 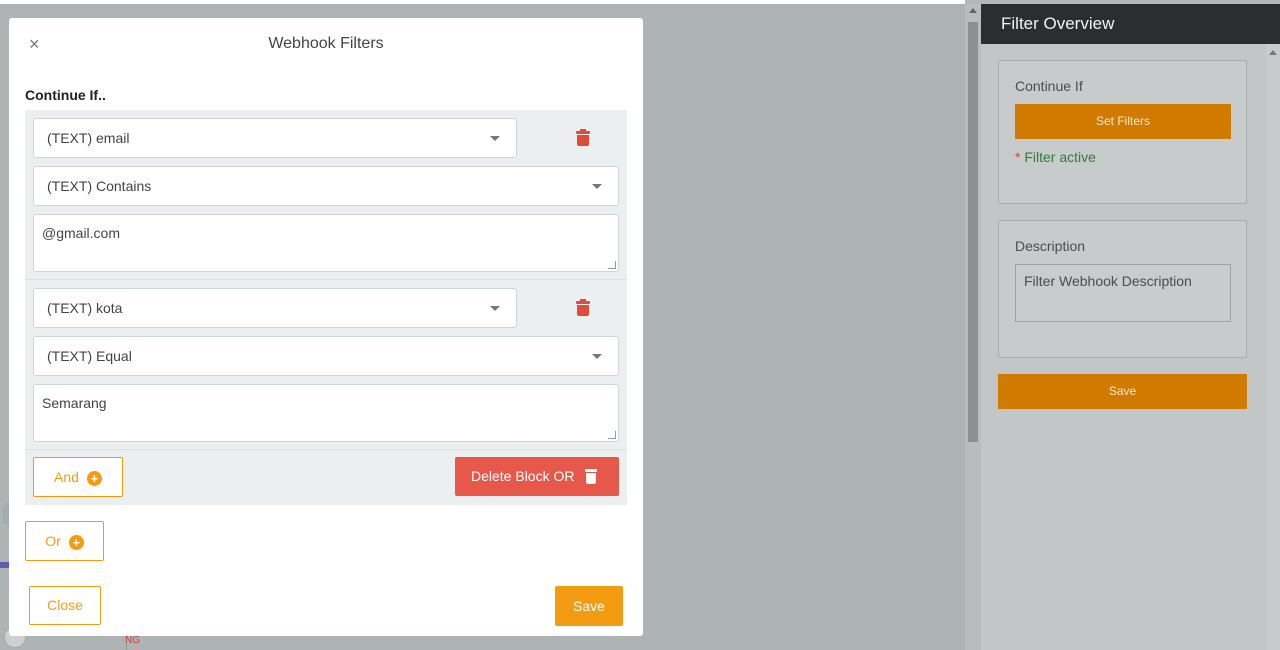 I want to click on description-card: Description Filter Webhook Description, so click(x=1122, y=289).